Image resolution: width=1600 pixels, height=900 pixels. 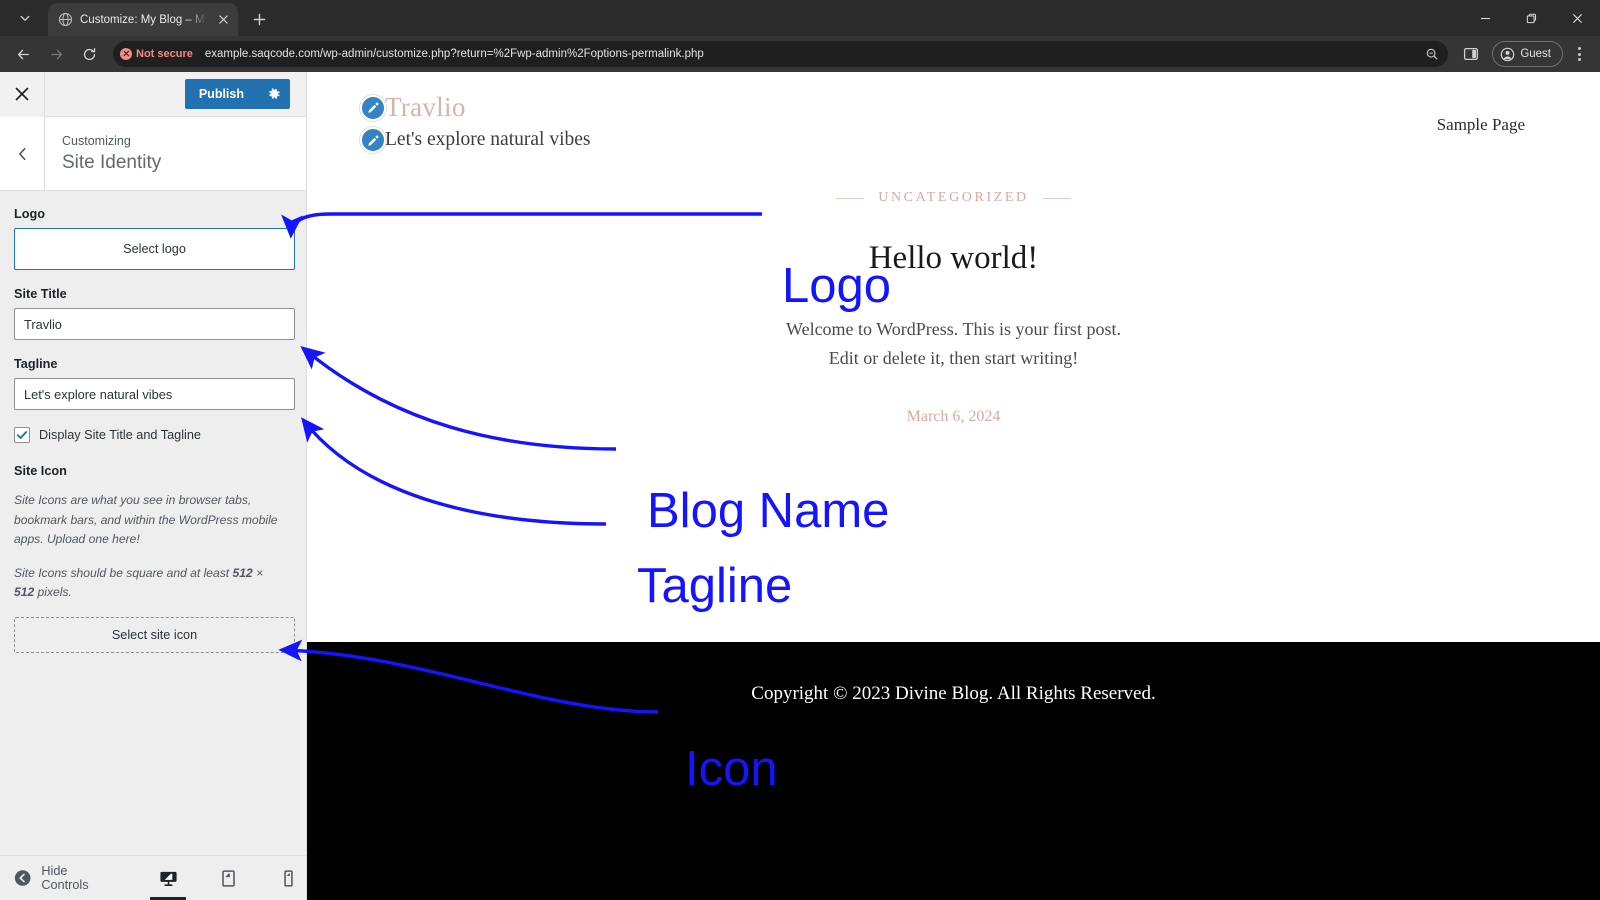 I want to click on help-prefix: Site Icons should be square and at least, so click(x=123, y=572).